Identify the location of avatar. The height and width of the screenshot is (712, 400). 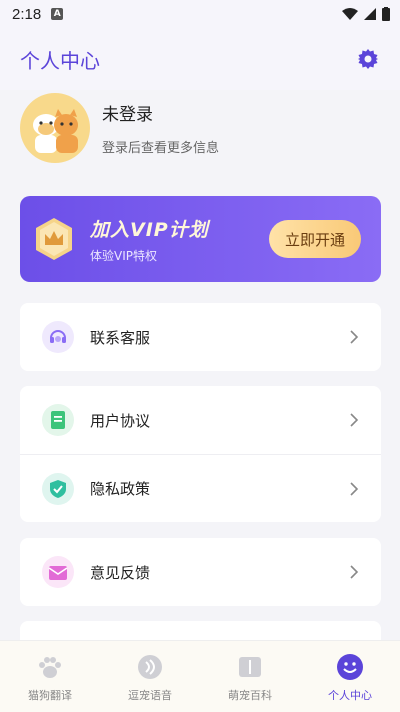
(55, 128).